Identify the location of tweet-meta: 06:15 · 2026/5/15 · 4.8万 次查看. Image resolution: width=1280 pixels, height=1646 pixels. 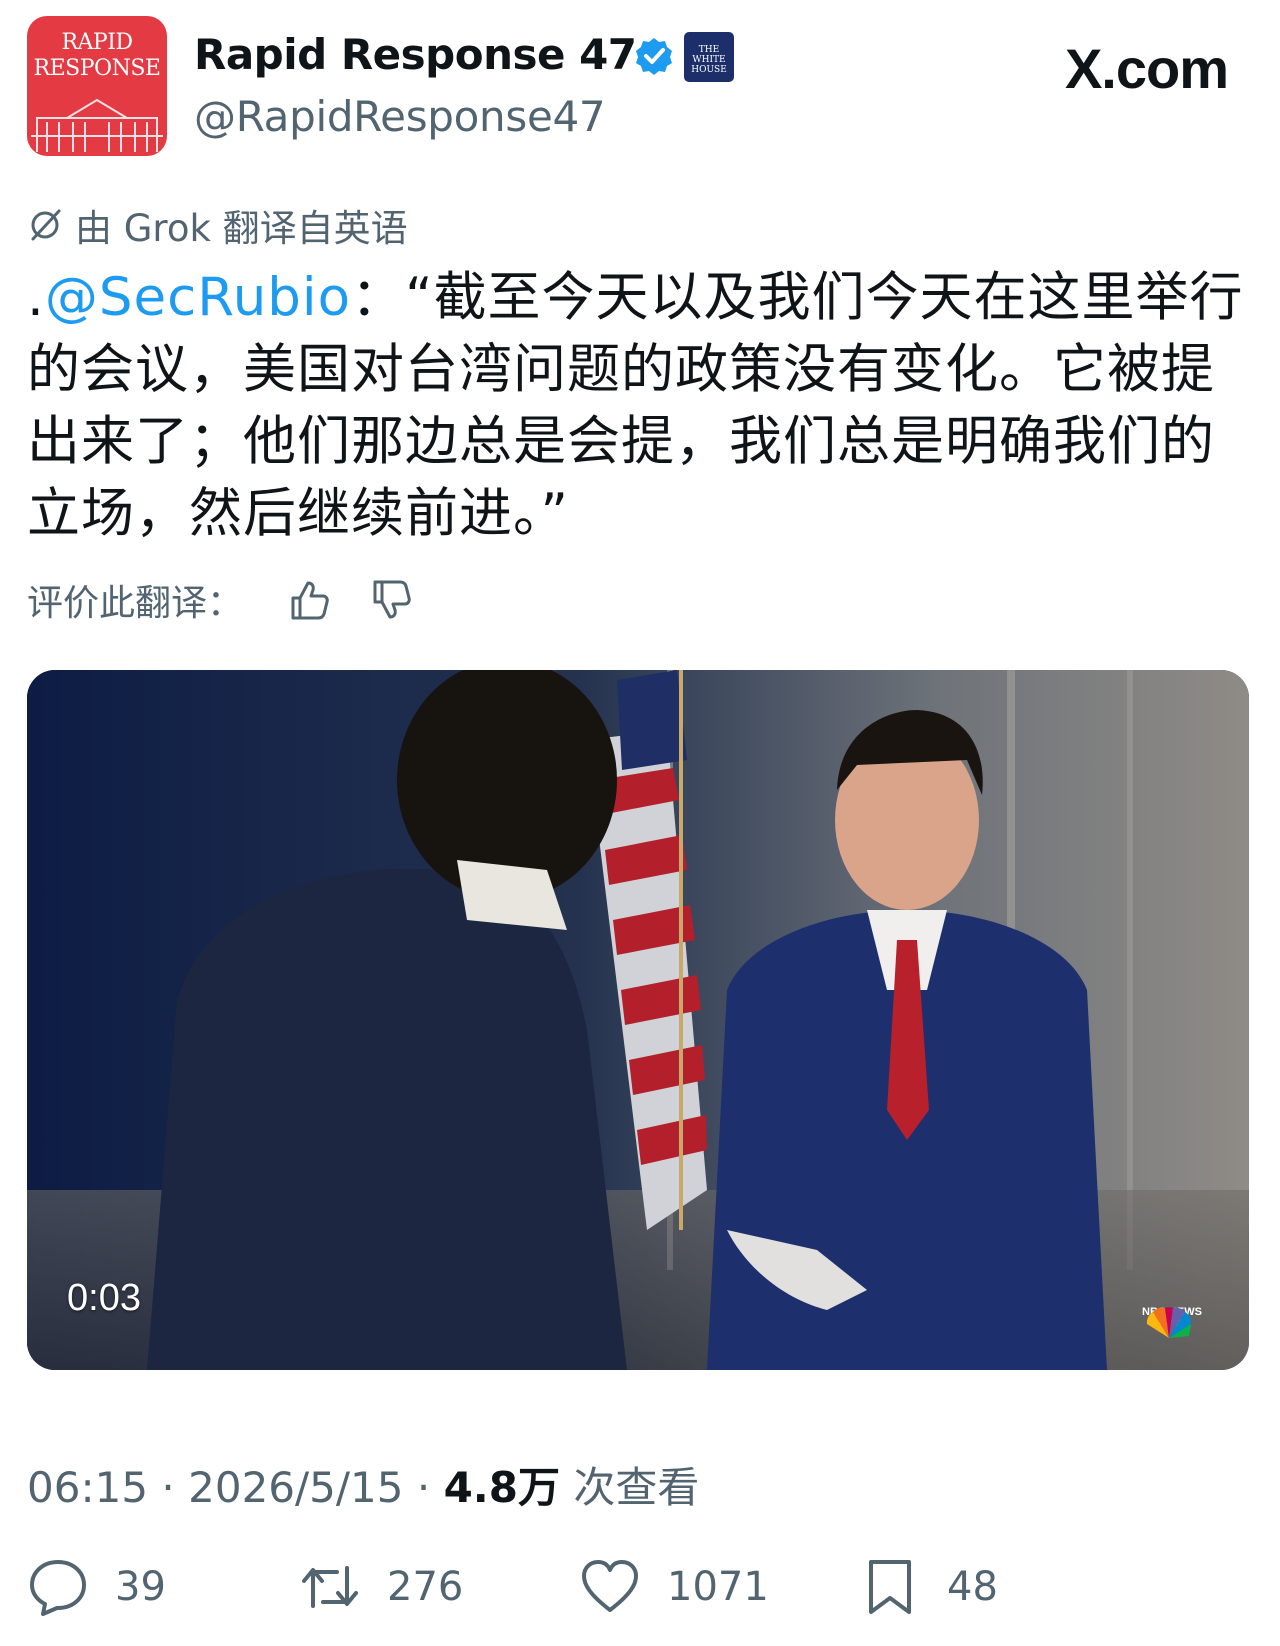
(363, 1484).